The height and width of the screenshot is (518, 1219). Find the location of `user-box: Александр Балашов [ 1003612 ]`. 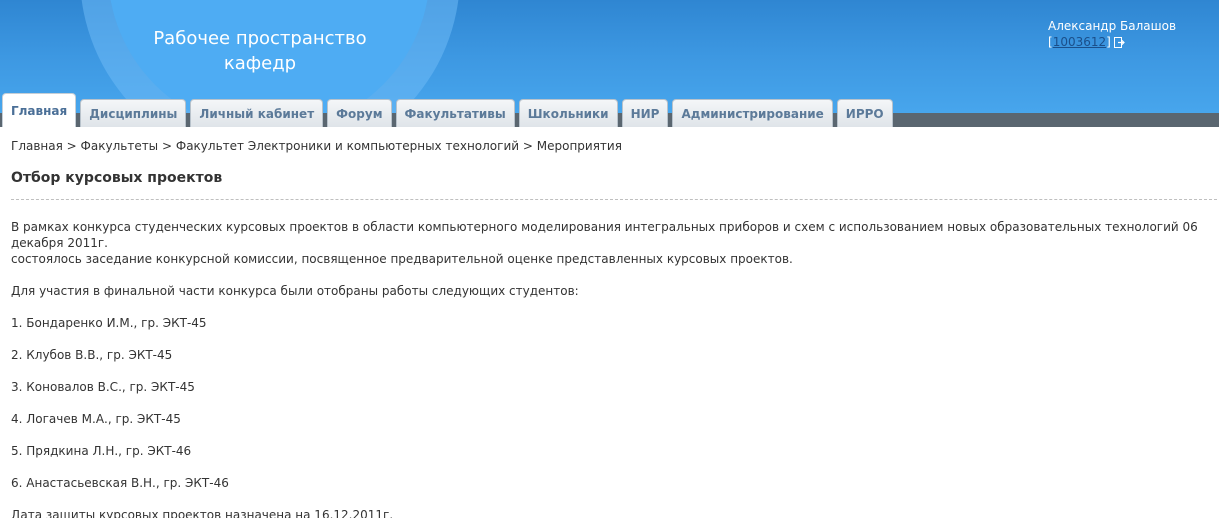

user-box: Александр Балашов [ 1003612 ] is located at coordinates (1112, 34).